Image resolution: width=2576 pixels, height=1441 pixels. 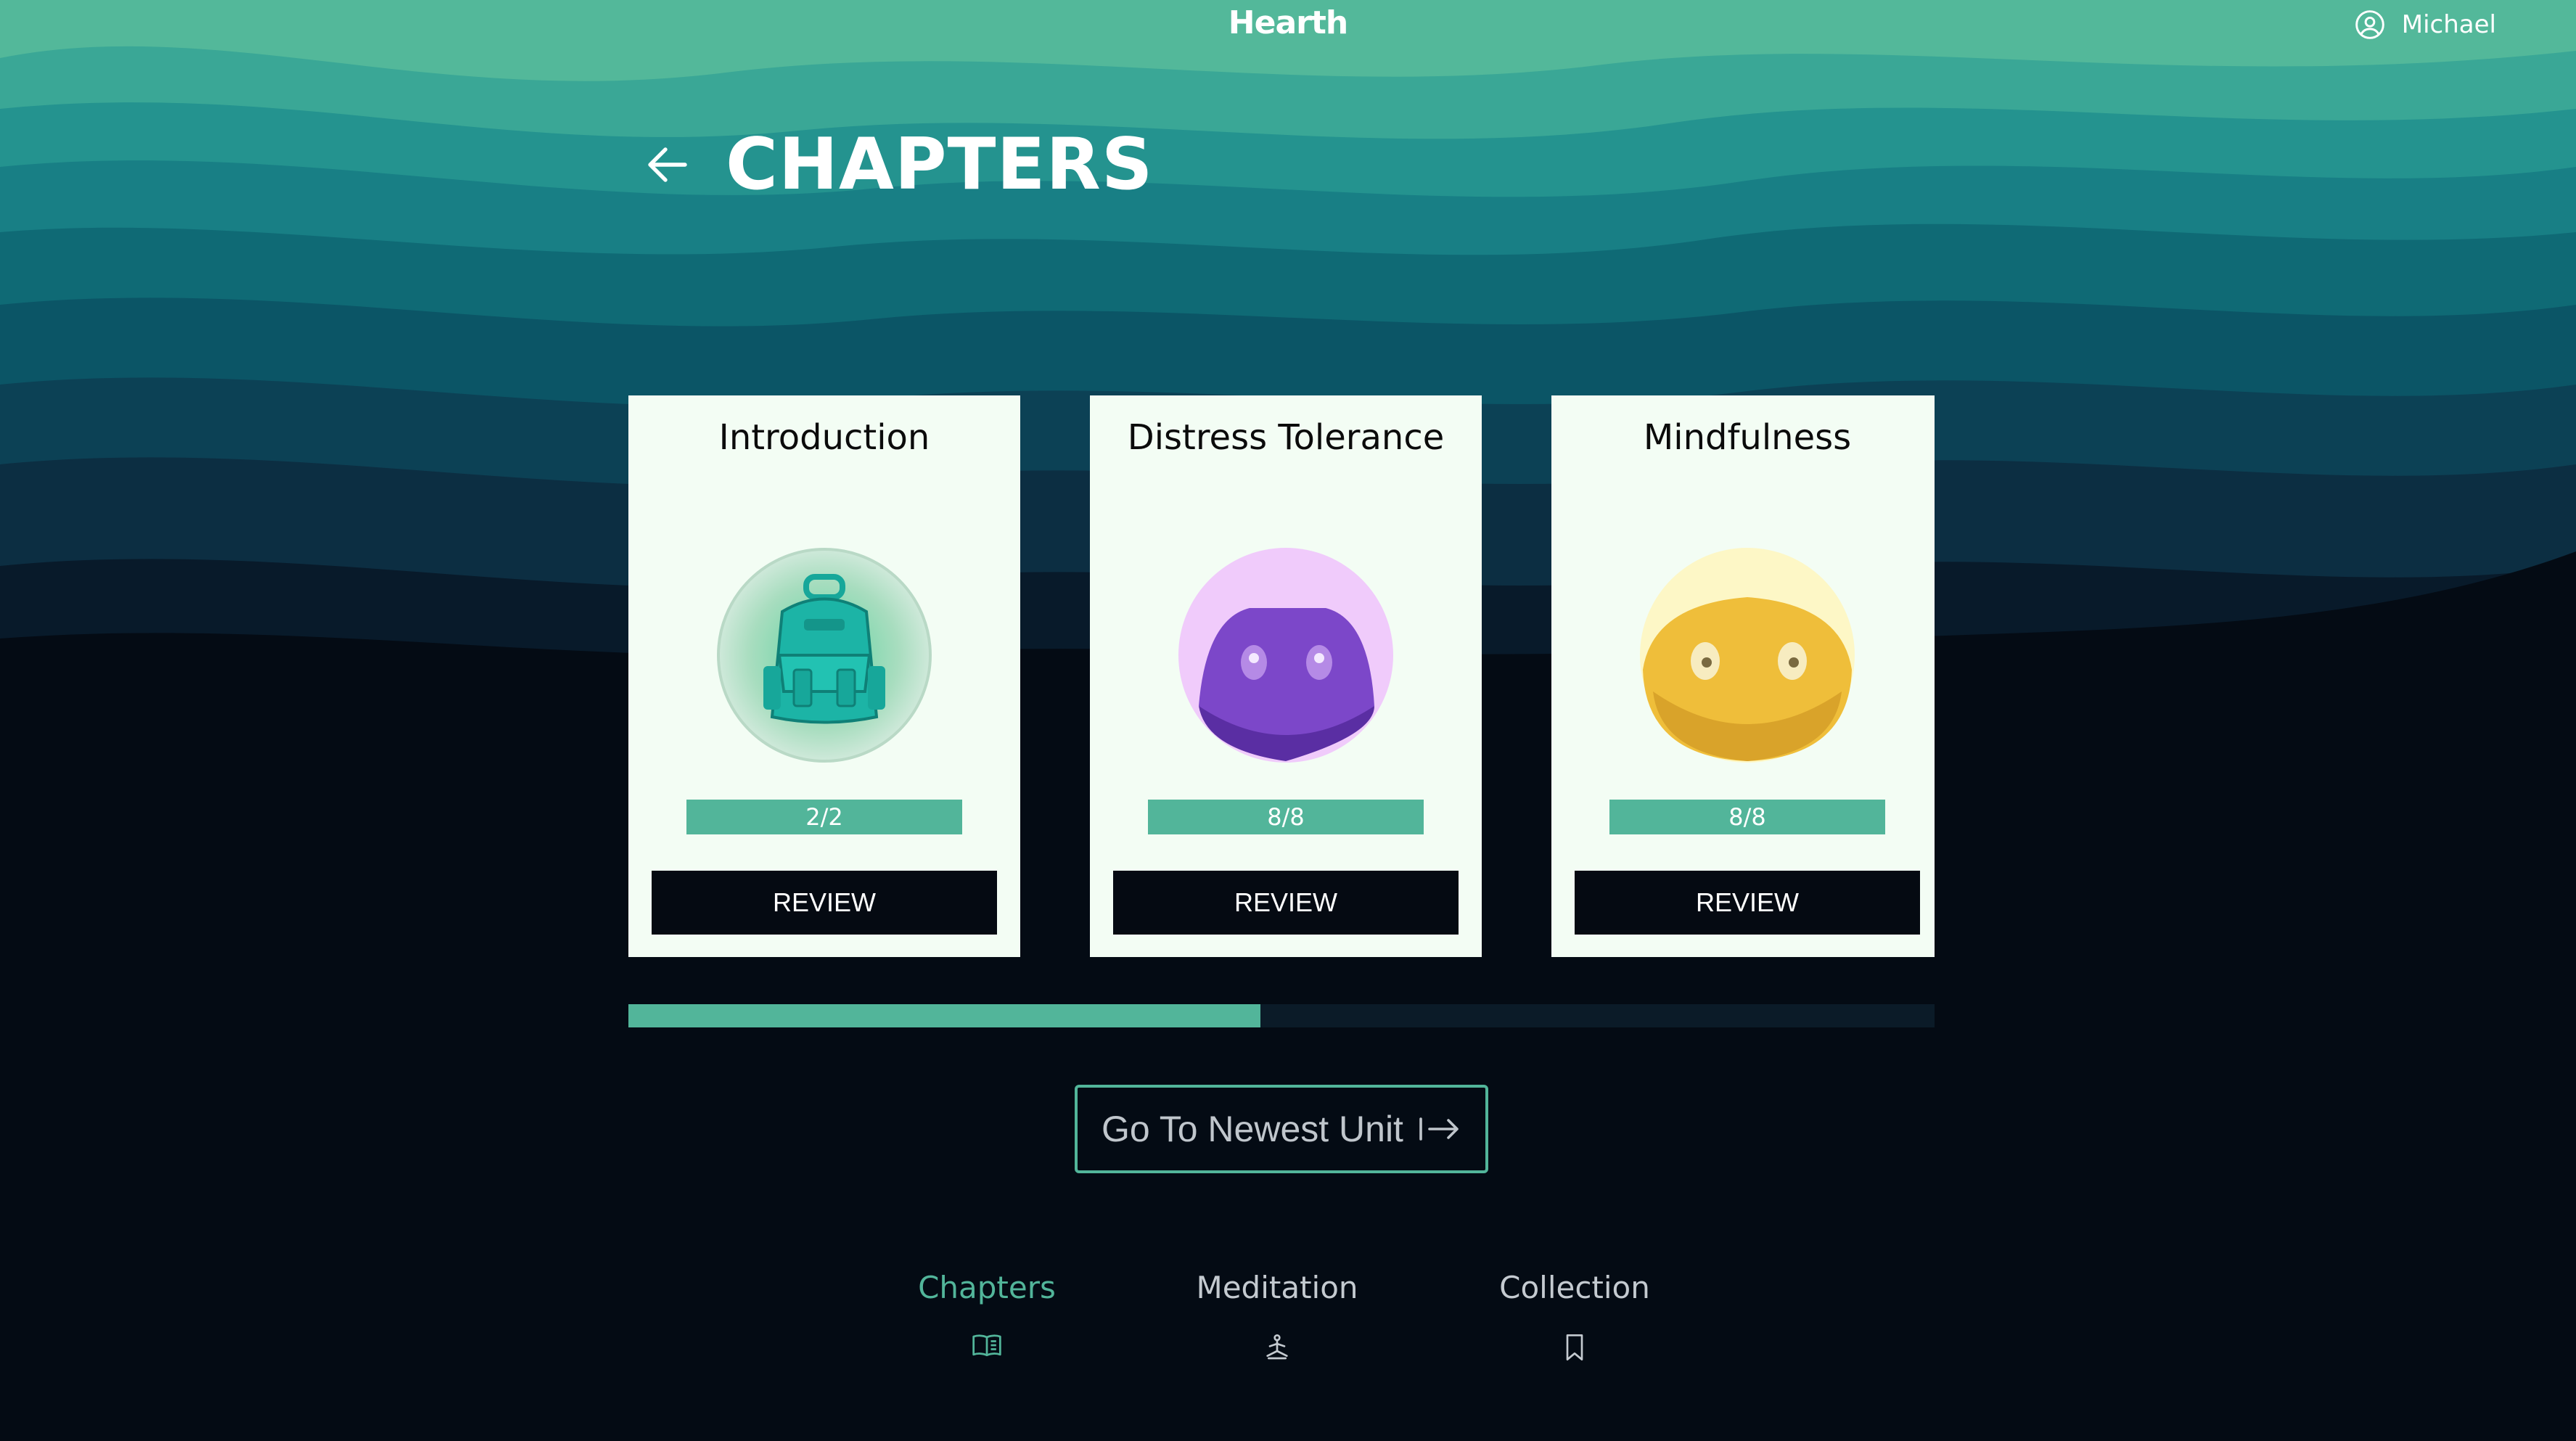 I want to click on chapter-card-distress-tolerance: Distress Tolerance 8/8 REVIEW, so click(x=1286, y=676).